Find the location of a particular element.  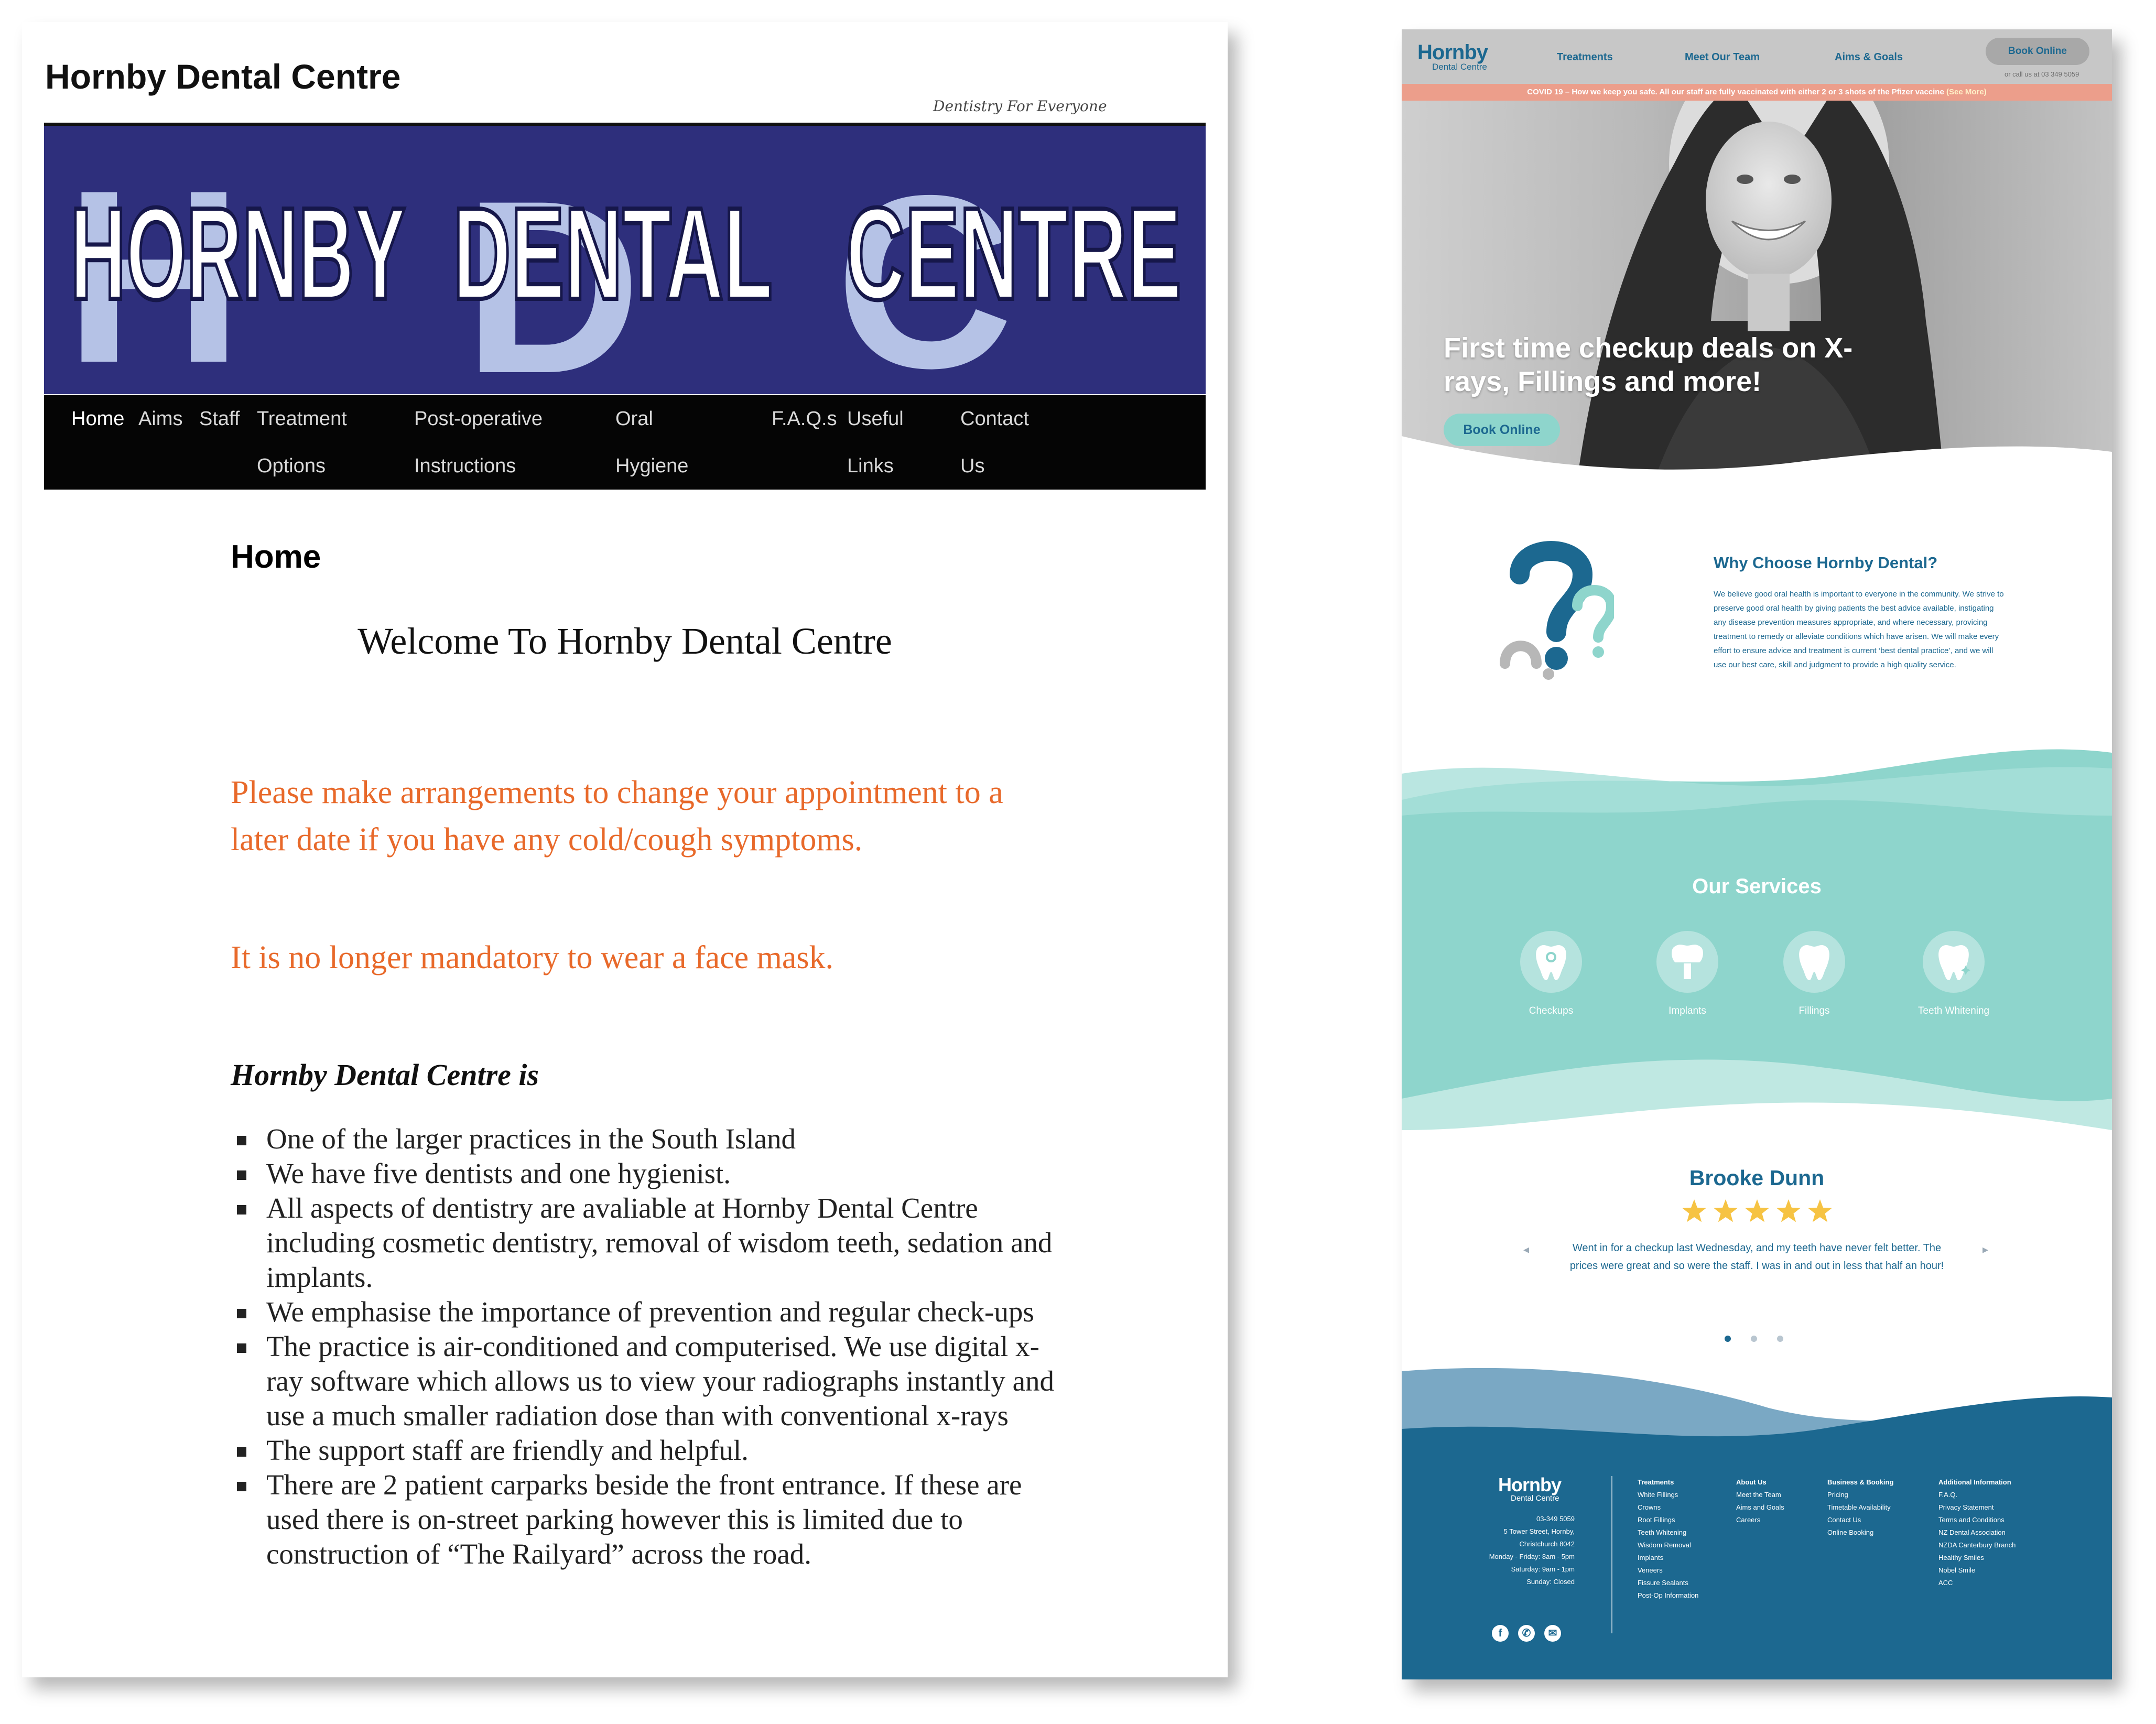

book-online-button: Book Online is located at coordinates (2037, 51).